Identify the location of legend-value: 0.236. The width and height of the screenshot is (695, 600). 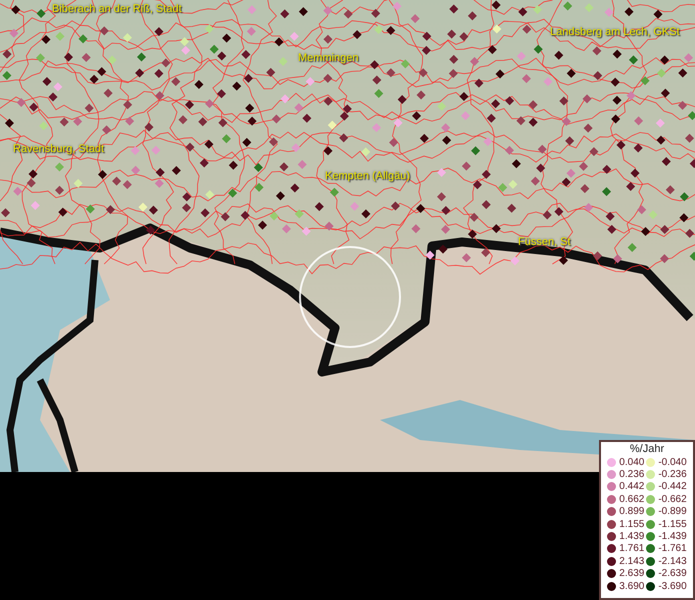
(631, 474).